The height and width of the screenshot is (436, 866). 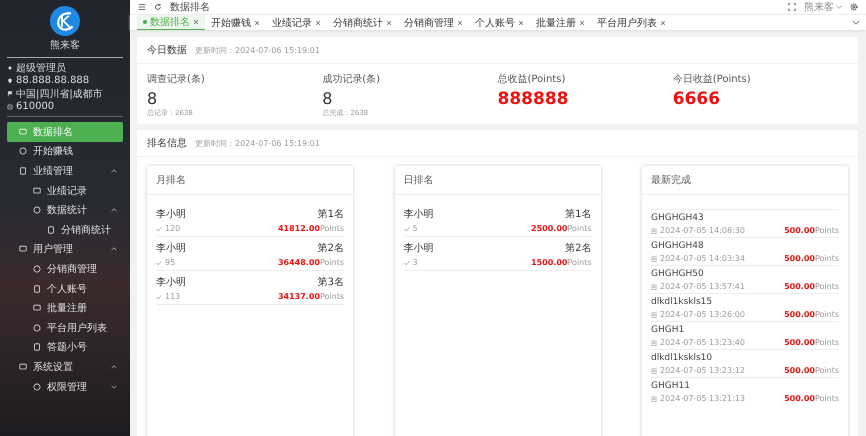 I want to click on stat-label: 今日收益(Points), so click(x=712, y=79).